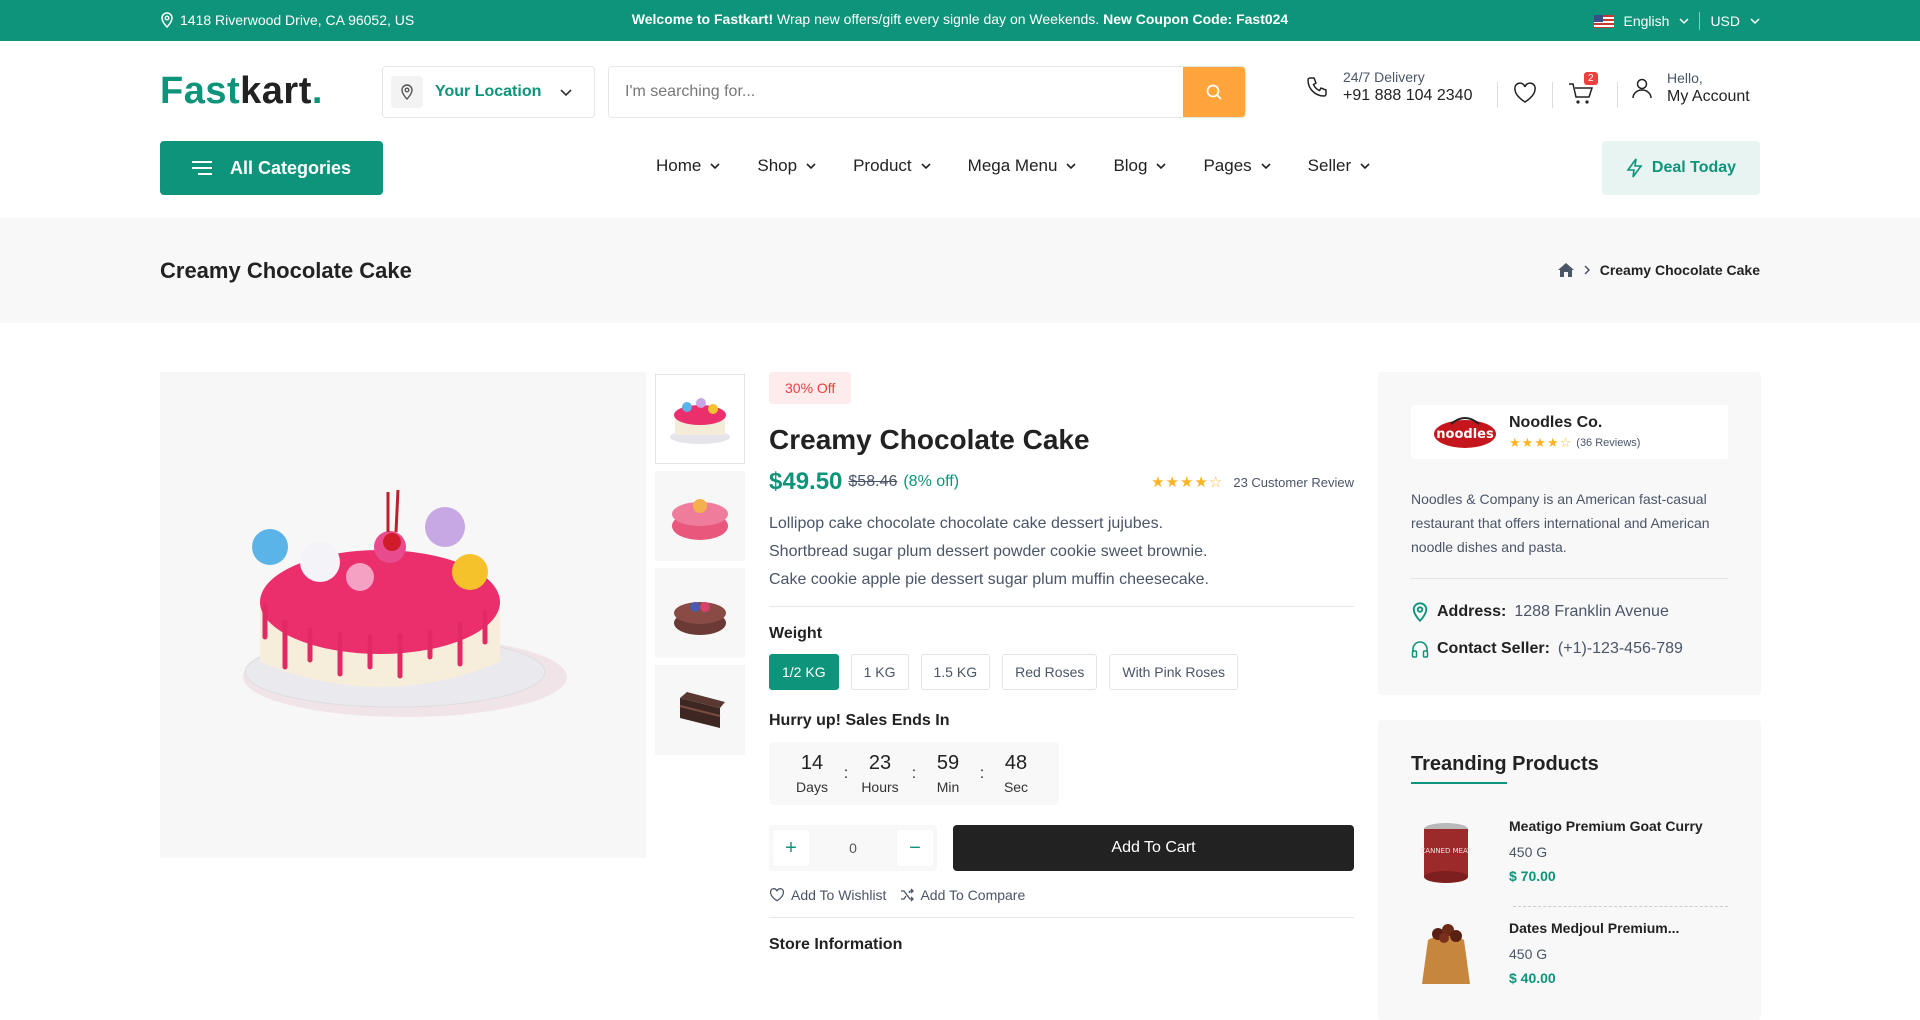 Image resolution: width=1920 pixels, height=1020 pixels. I want to click on add-to-compare-link: Add To Compare, so click(962, 895).